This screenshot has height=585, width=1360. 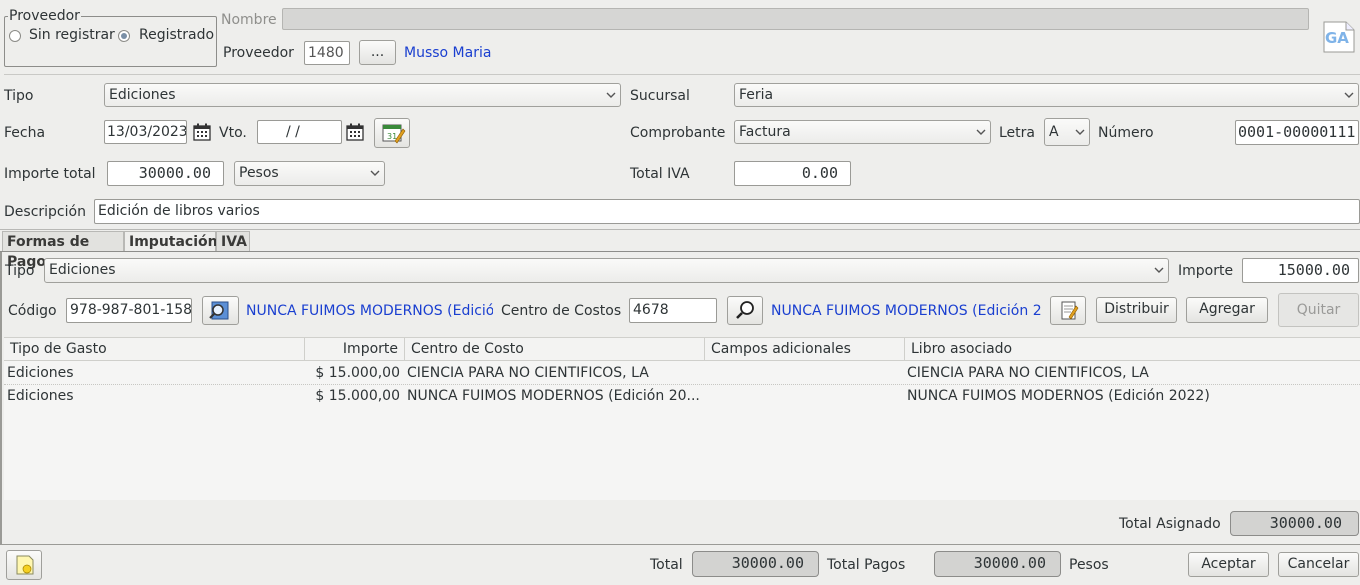 I want to click on sticky-note-icon, so click(x=25, y=565).